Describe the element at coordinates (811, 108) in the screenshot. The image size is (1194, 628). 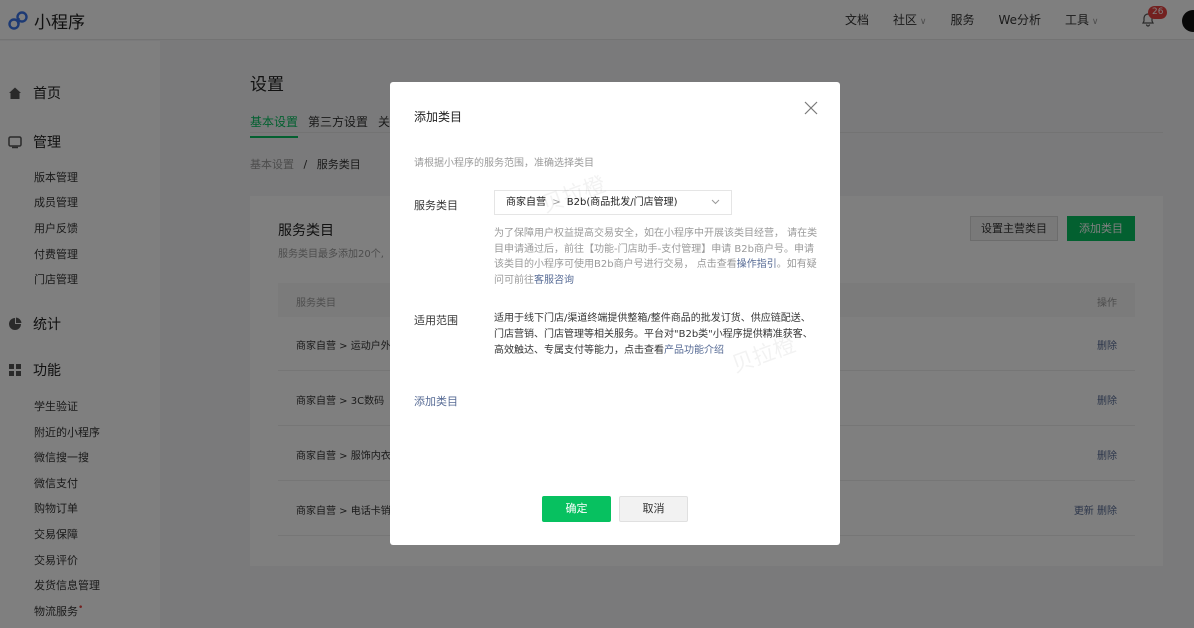
I see `close-icon` at that location.